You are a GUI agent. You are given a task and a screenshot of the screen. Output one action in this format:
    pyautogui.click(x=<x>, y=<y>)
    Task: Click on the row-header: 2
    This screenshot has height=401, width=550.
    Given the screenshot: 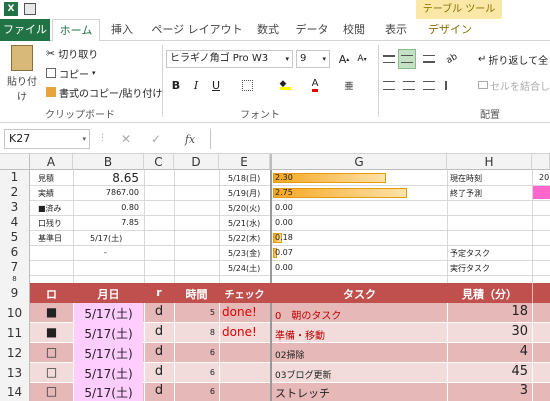 What is the action you would take?
    pyautogui.click(x=15, y=192)
    